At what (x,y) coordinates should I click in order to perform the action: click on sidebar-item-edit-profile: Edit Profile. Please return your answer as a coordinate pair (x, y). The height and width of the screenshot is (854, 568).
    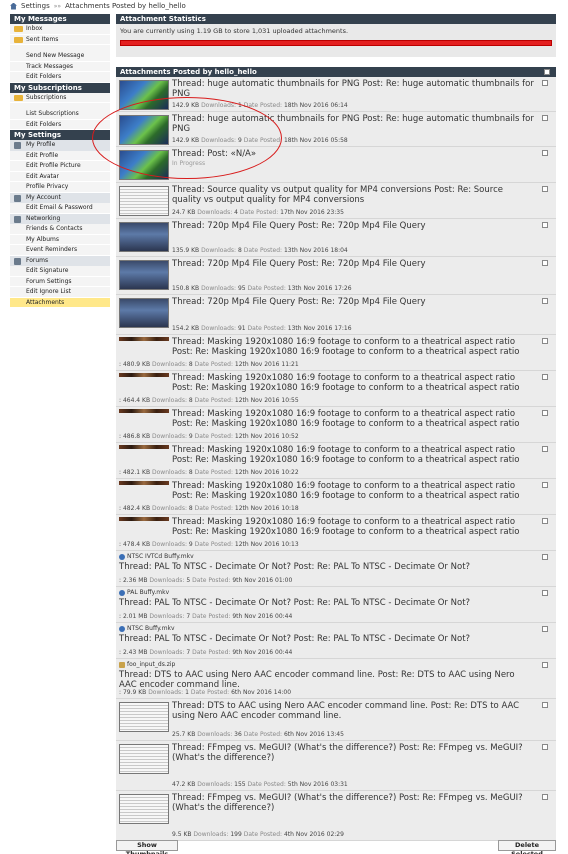
    Looking at the image, I should click on (60, 155).